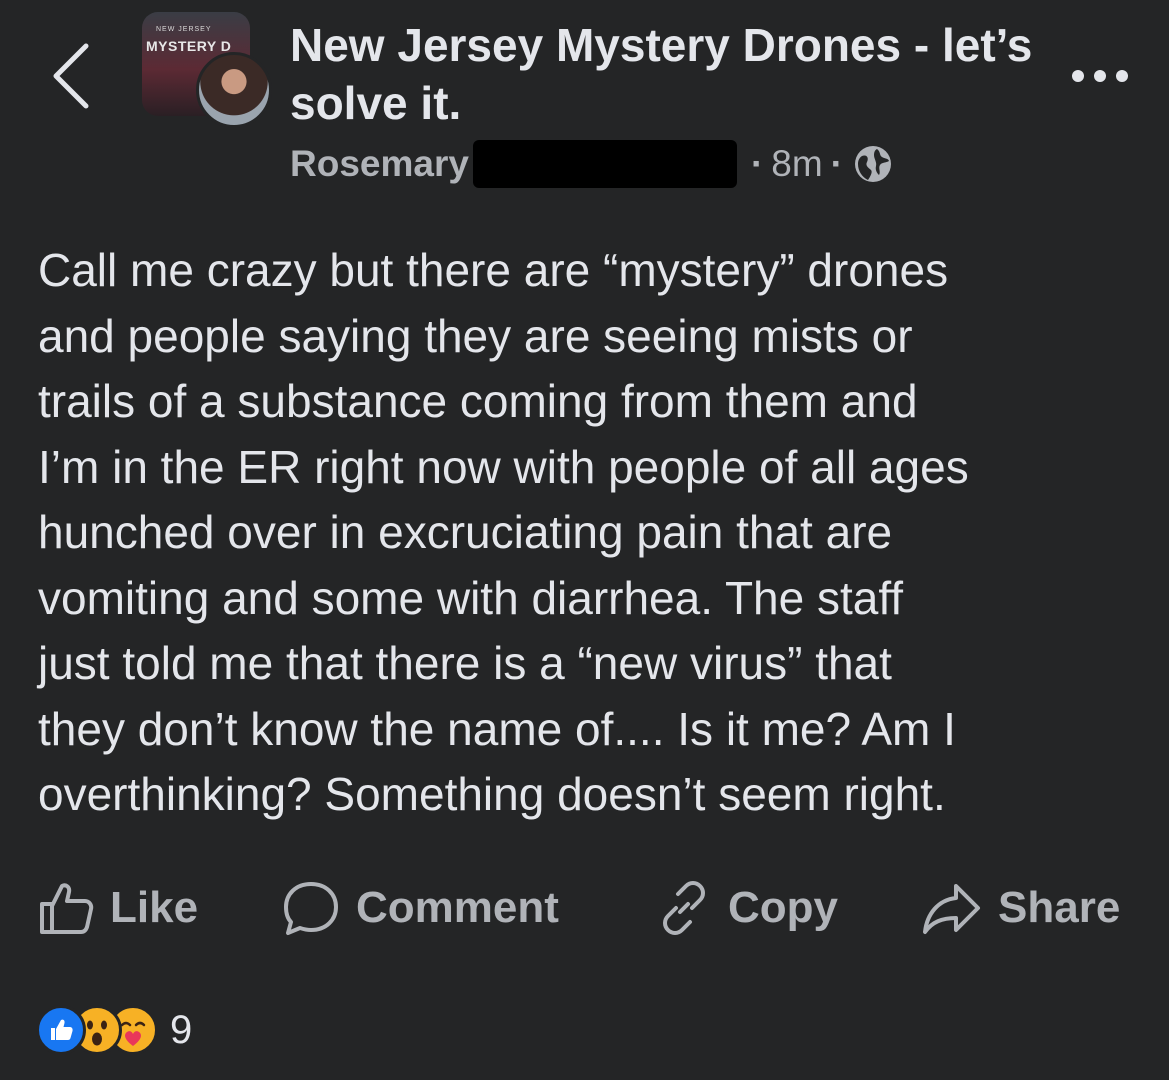 This screenshot has height=1080, width=1169. What do you see at coordinates (189, 46) in the screenshot?
I see `group-avatar-big-text: MYSTERY D` at bounding box center [189, 46].